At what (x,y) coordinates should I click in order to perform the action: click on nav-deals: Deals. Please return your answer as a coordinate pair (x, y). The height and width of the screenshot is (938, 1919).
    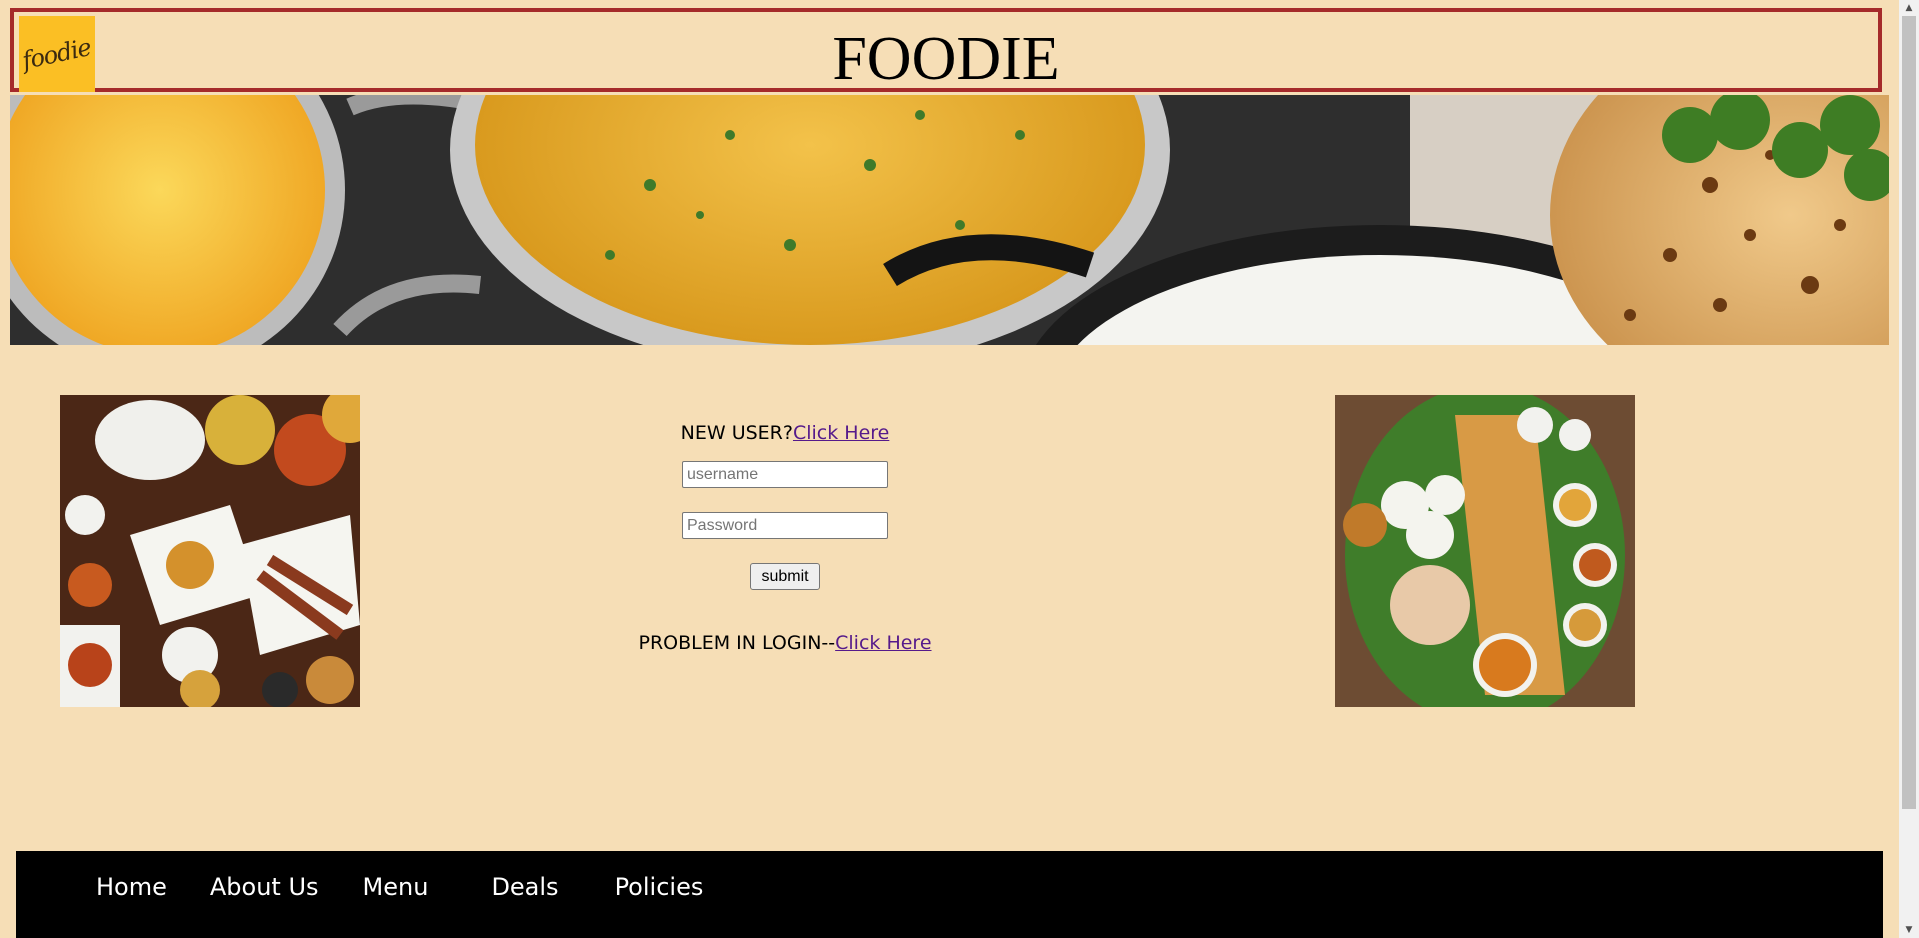
    Looking at the image, I should click on (524, 887).